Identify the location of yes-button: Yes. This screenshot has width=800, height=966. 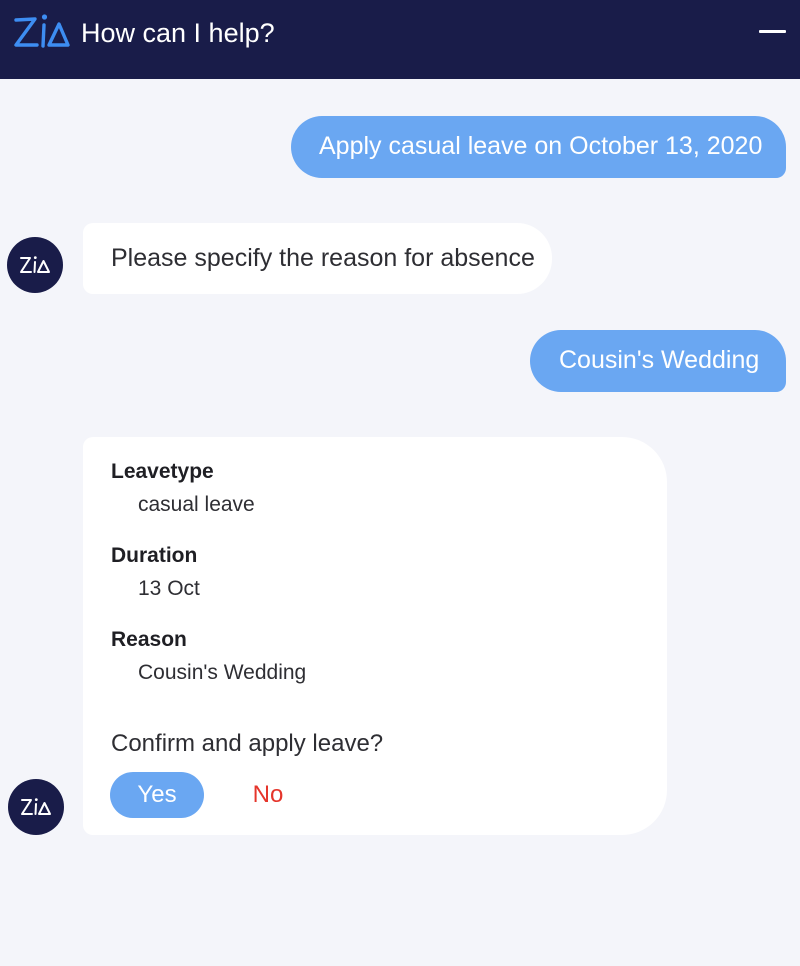
(157, 795).